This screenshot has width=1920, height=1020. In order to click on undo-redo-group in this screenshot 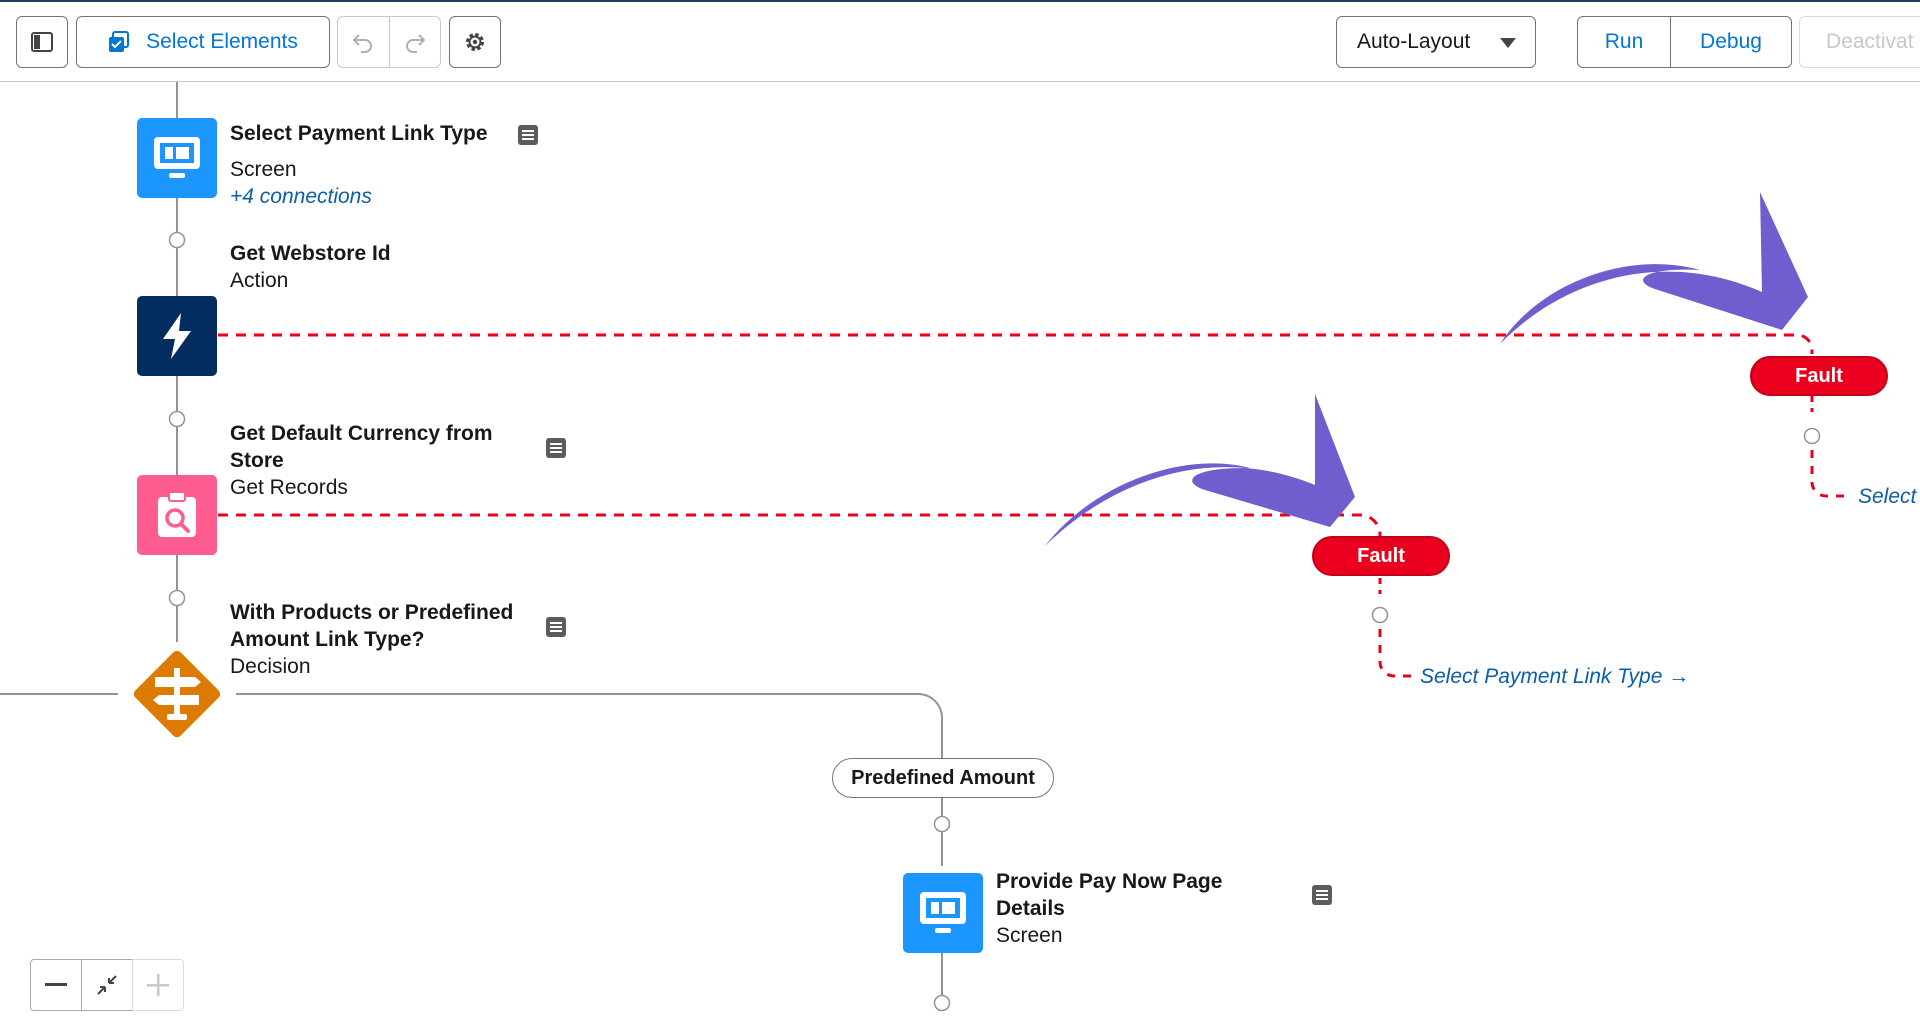, I will do `click(389, 42)`.